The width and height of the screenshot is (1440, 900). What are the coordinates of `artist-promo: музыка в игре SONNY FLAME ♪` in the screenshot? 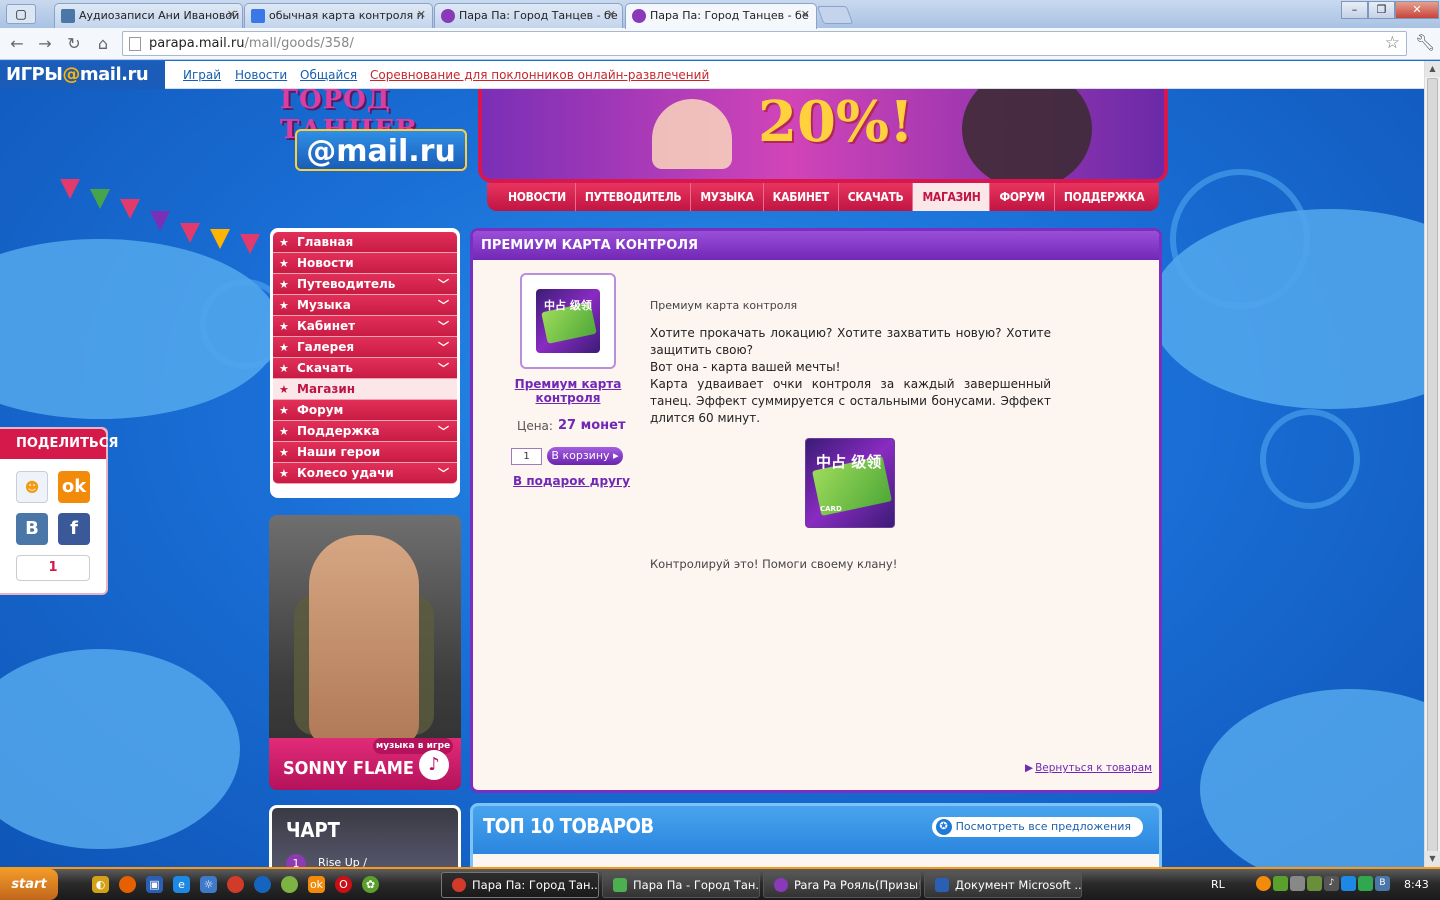 It's located at (365, 652).